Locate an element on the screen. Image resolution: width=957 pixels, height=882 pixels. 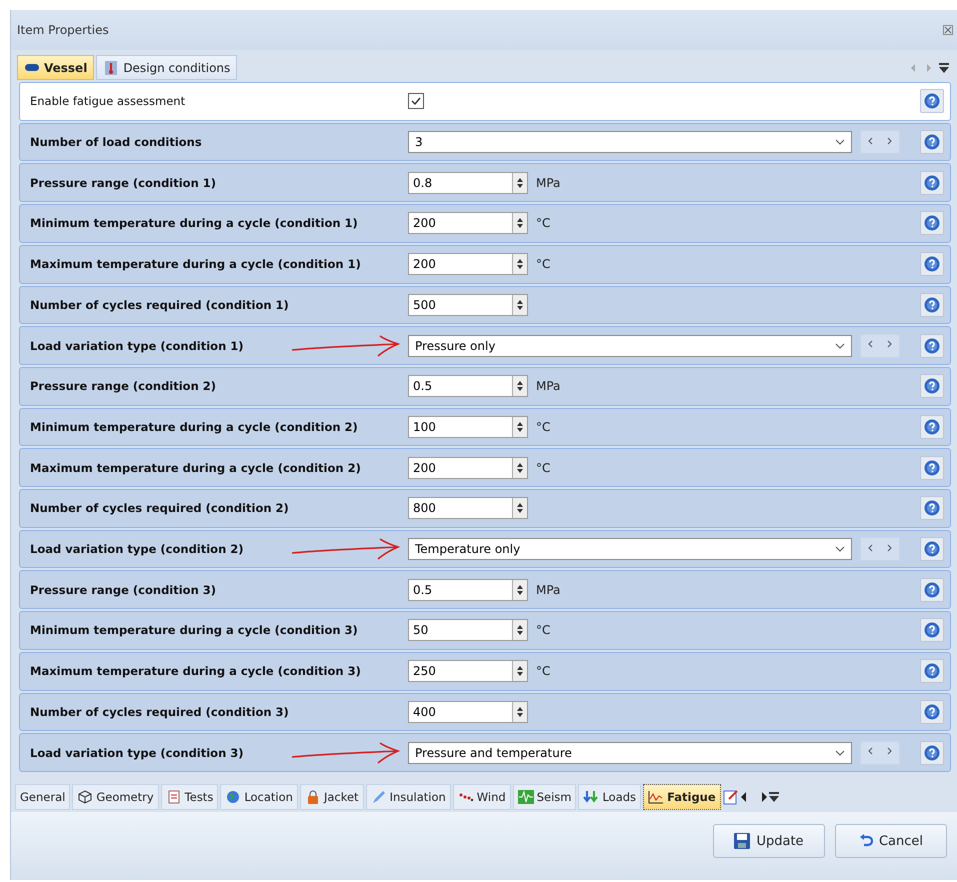
property-label: Pressure range (condition 2) is located at coordinates (123, 386).